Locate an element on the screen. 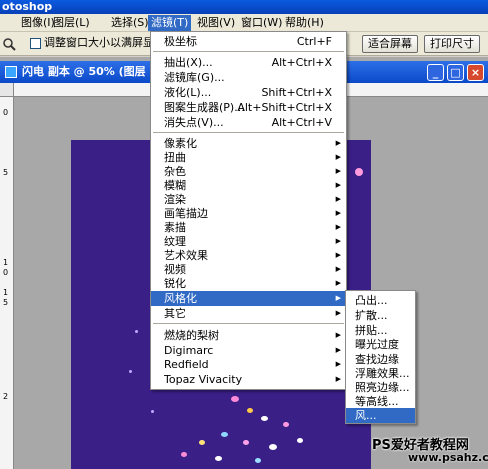 This screenshot has width=488, height=469. menu-select: 选择(S) is located at coordinates (130, 23).